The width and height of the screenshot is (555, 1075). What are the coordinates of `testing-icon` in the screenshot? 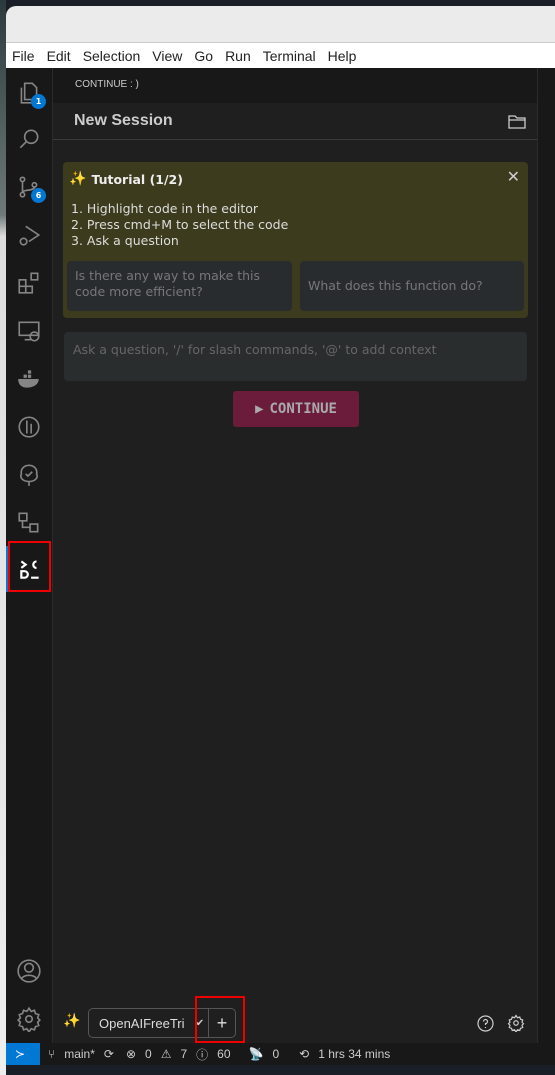 It's located at (29, 475).